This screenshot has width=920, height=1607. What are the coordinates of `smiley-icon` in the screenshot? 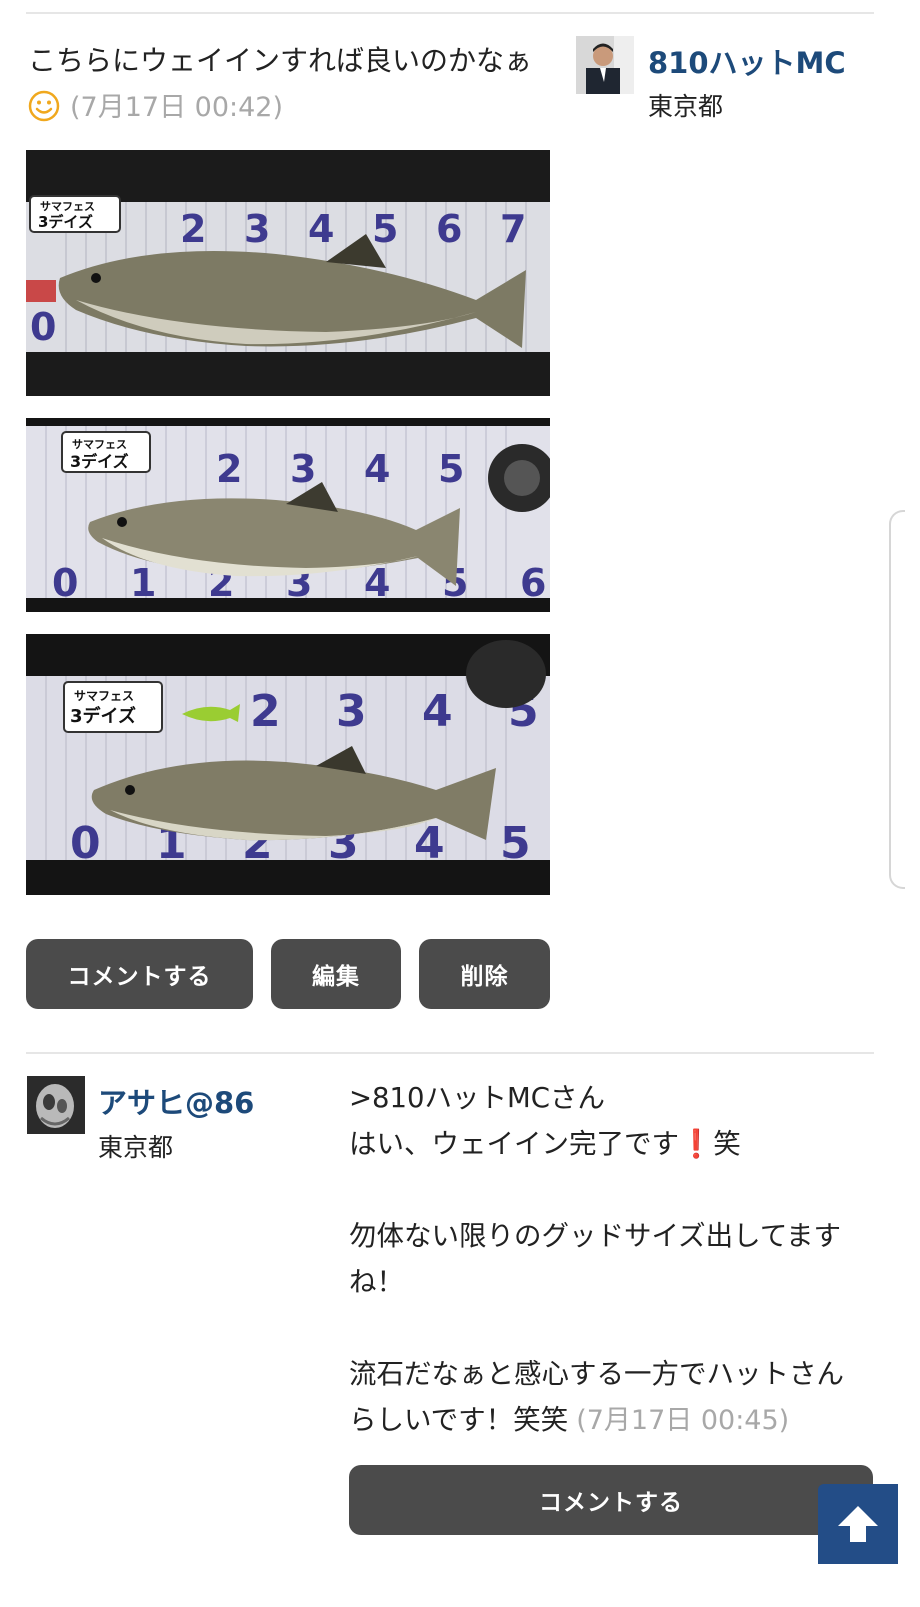 It's located at (44, 106).